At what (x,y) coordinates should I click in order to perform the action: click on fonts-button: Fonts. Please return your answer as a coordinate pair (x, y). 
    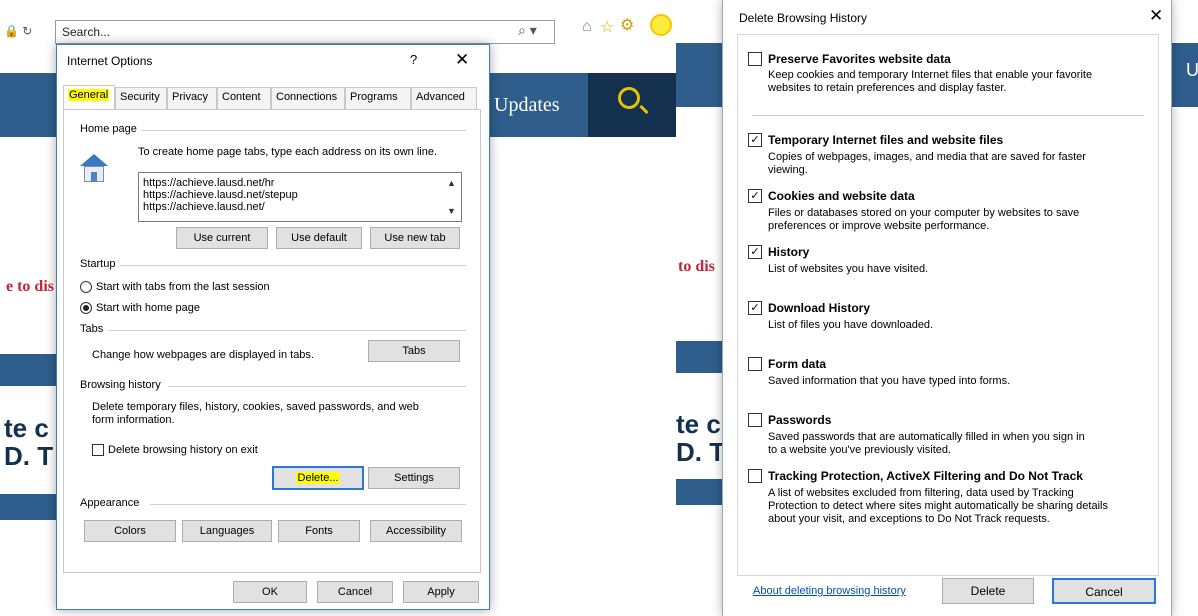
    Looking at the image, I should click on (319, 531).